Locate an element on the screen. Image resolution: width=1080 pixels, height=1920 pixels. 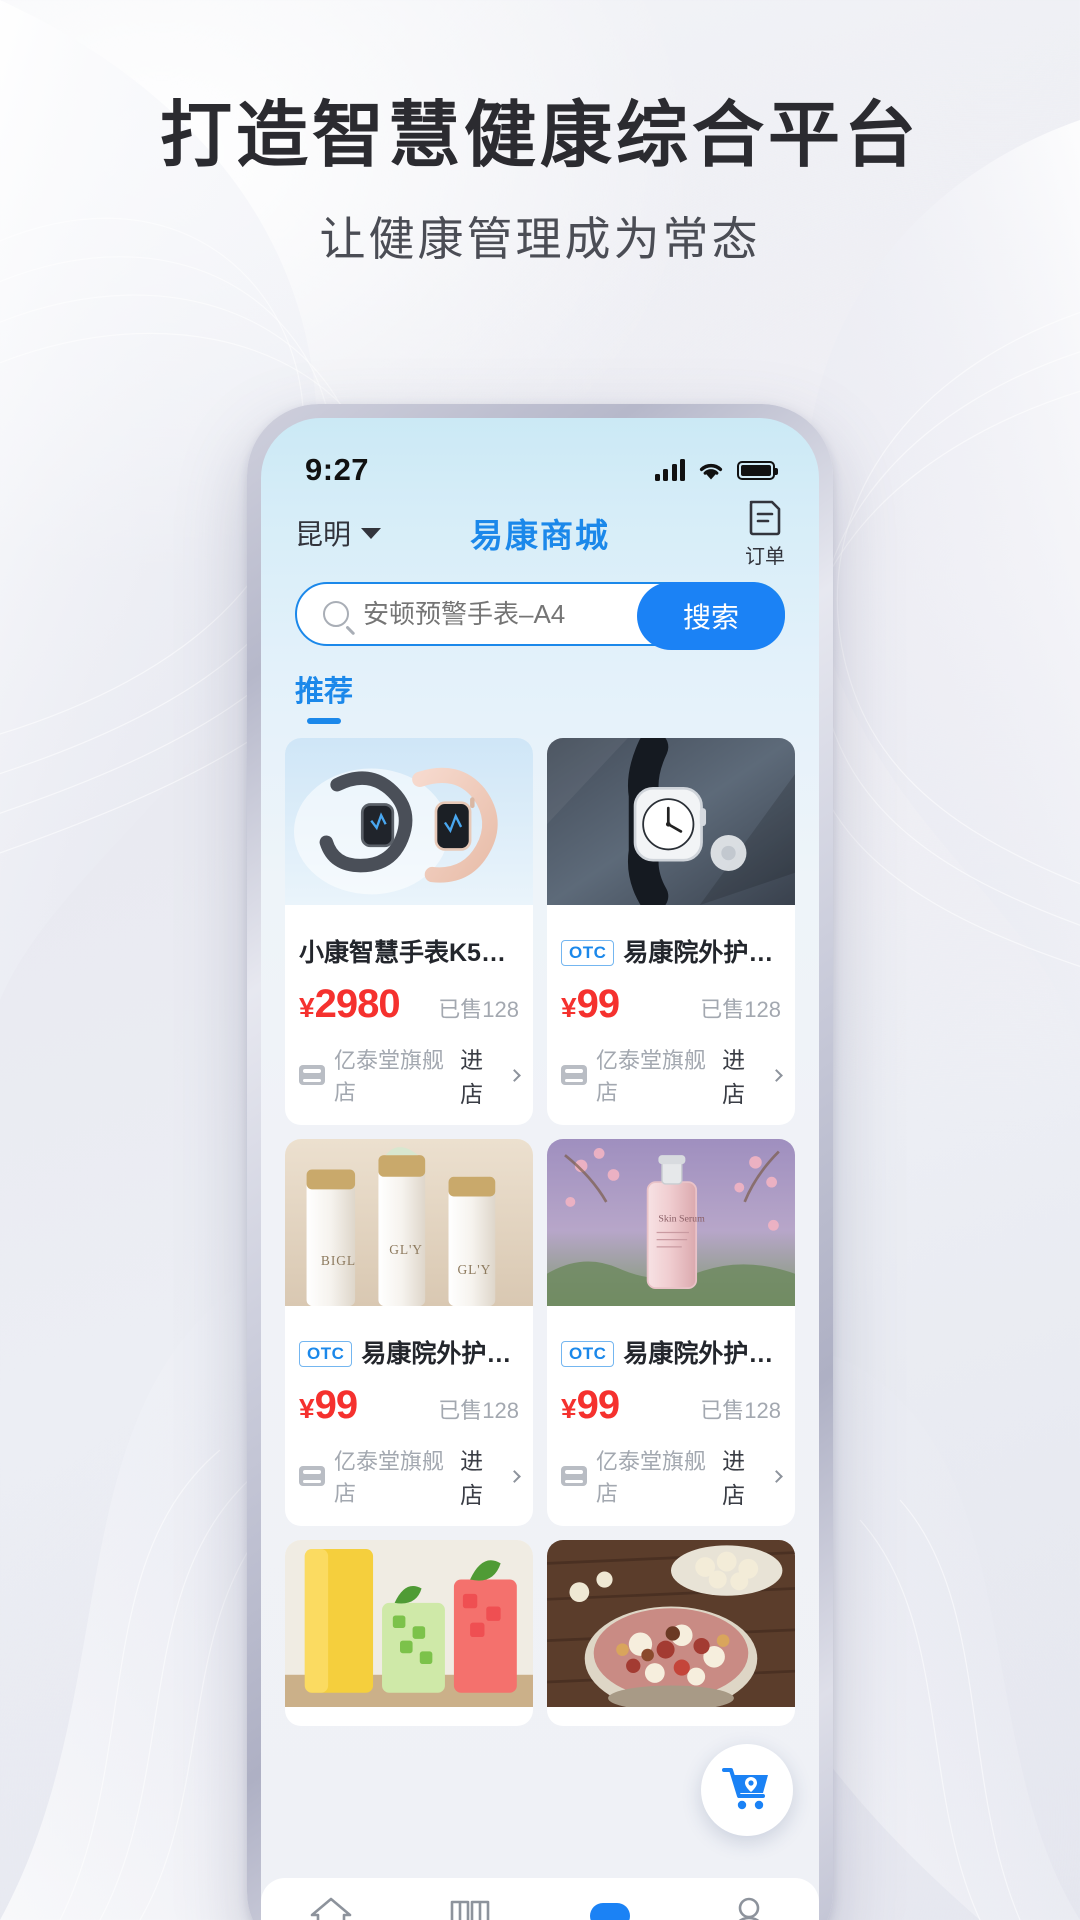
pill-active-icon is located at coordinates (610, 1906).